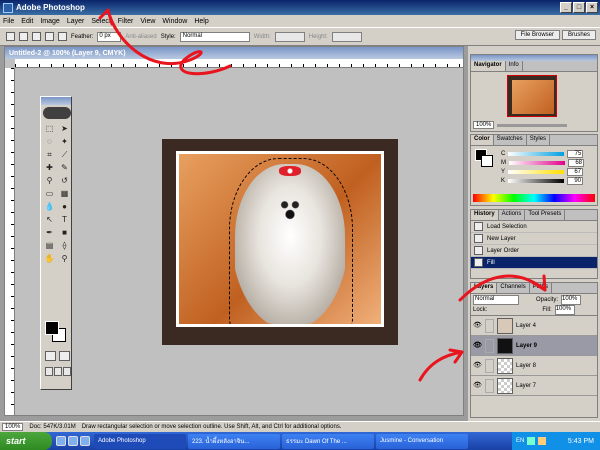 The height and width of the screenshot is (450, 600). I want to click on document-title: Untitled-2 @ 100% (Layer 9, CMYK), so click(234, 53).